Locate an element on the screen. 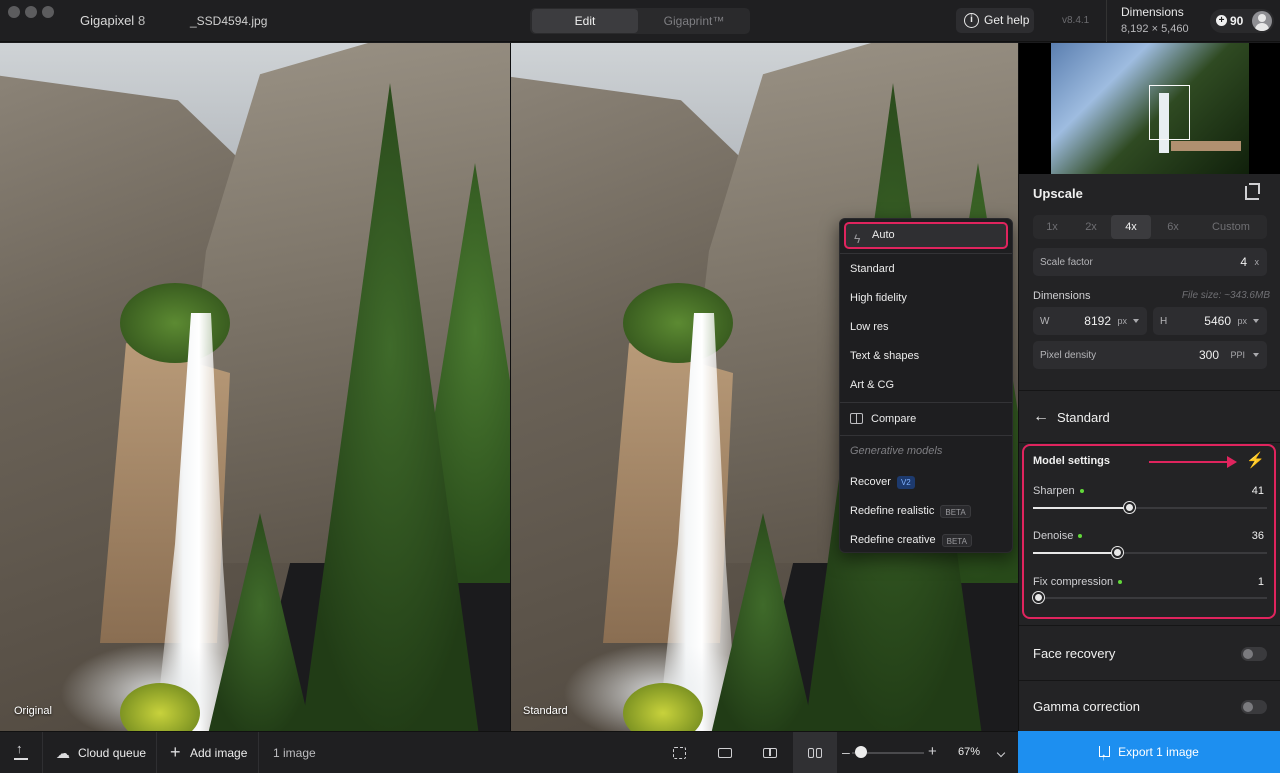 The height and width of the screenshot is (773, 1280). side-by-side-left-icon is located at coordinates (811, 753).